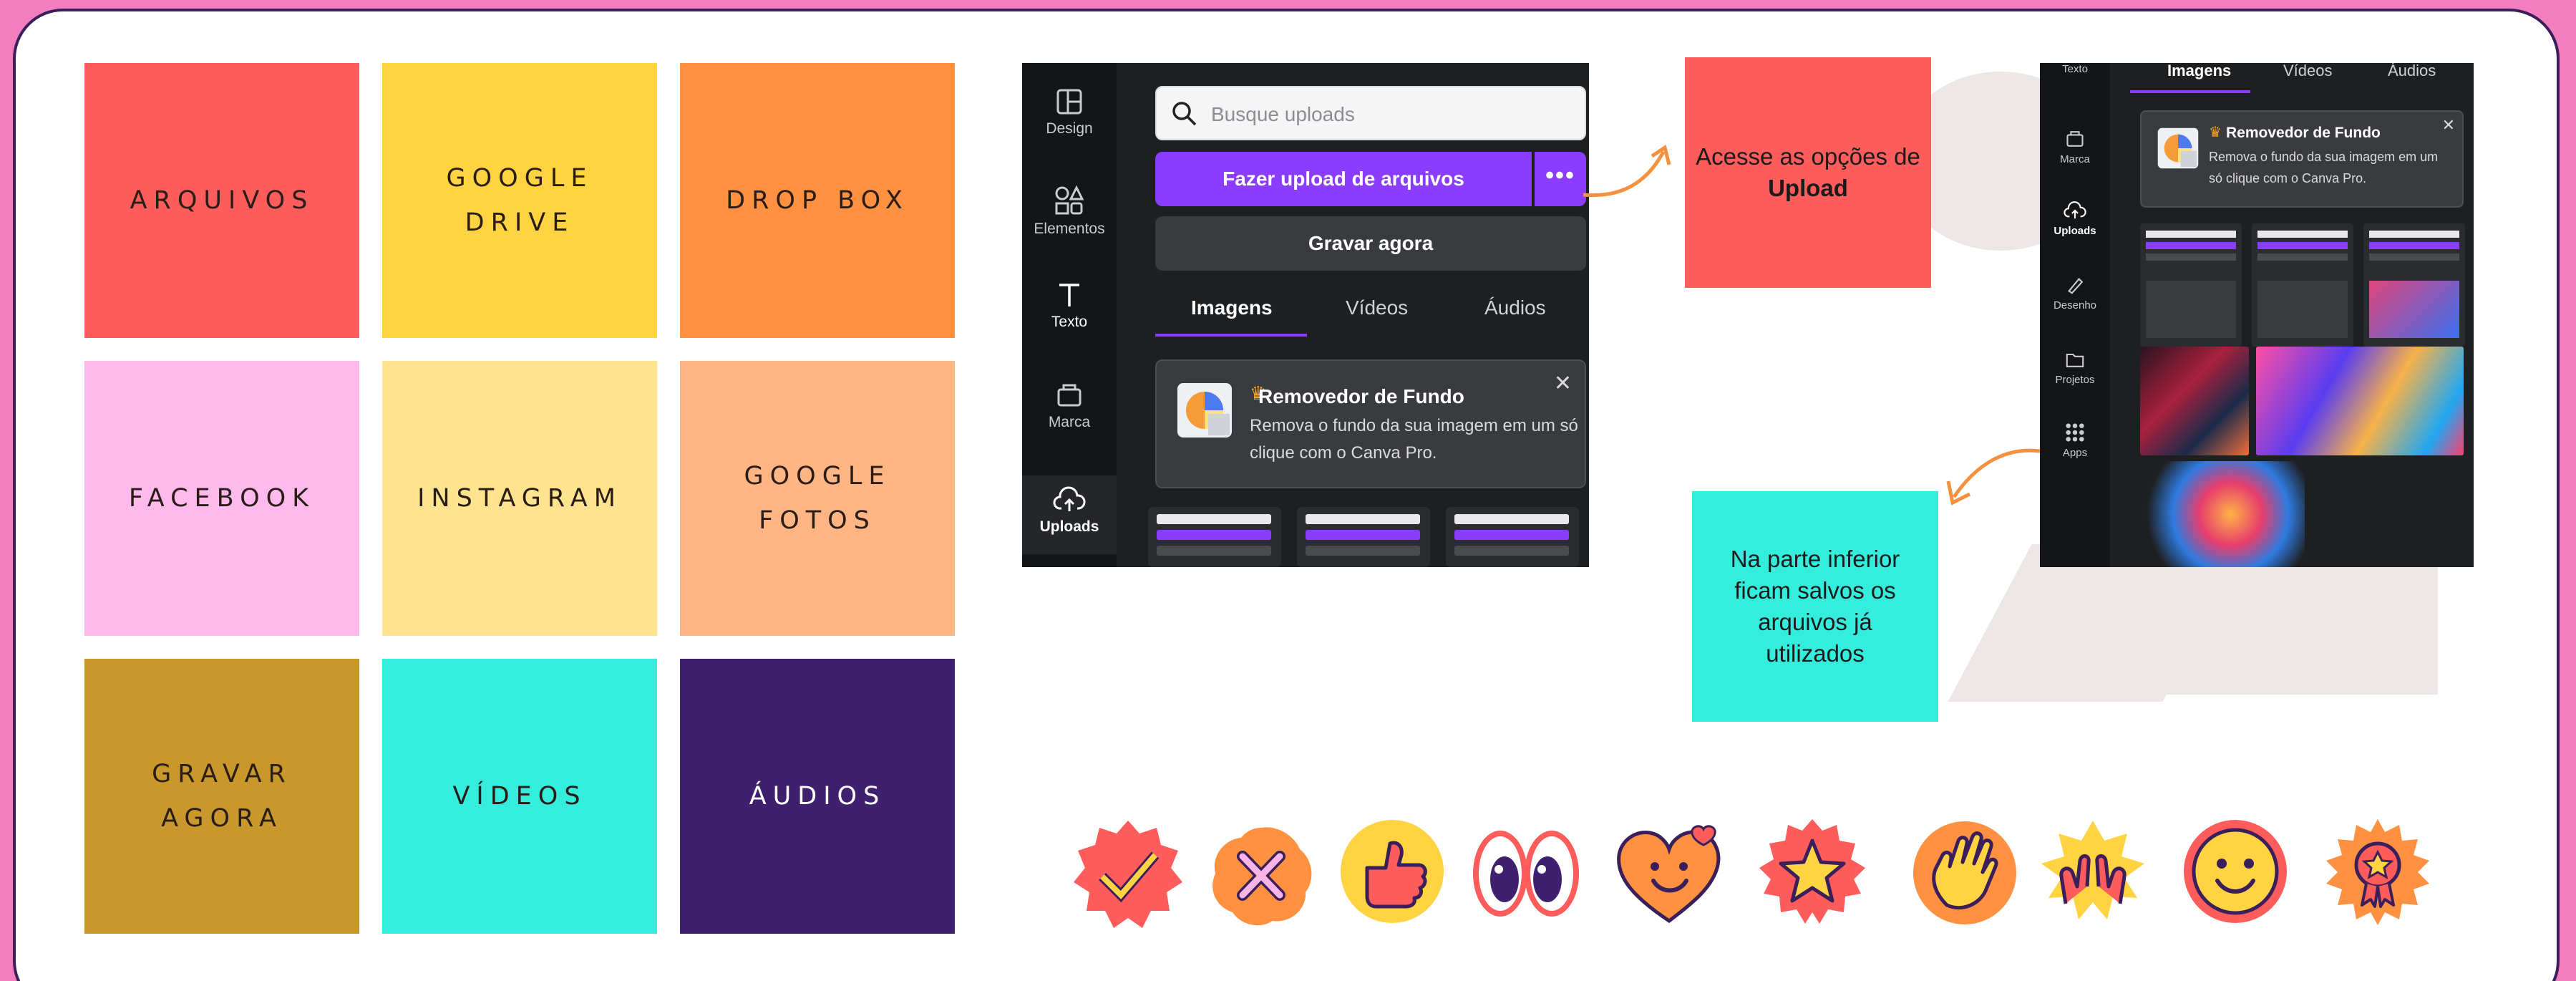 This screenshot has width=2576, height=981. What do you see at coordinates (2215, 132) in the screenshot?
I see `crown-icon: ♛` at bounding box center [2215, 132].